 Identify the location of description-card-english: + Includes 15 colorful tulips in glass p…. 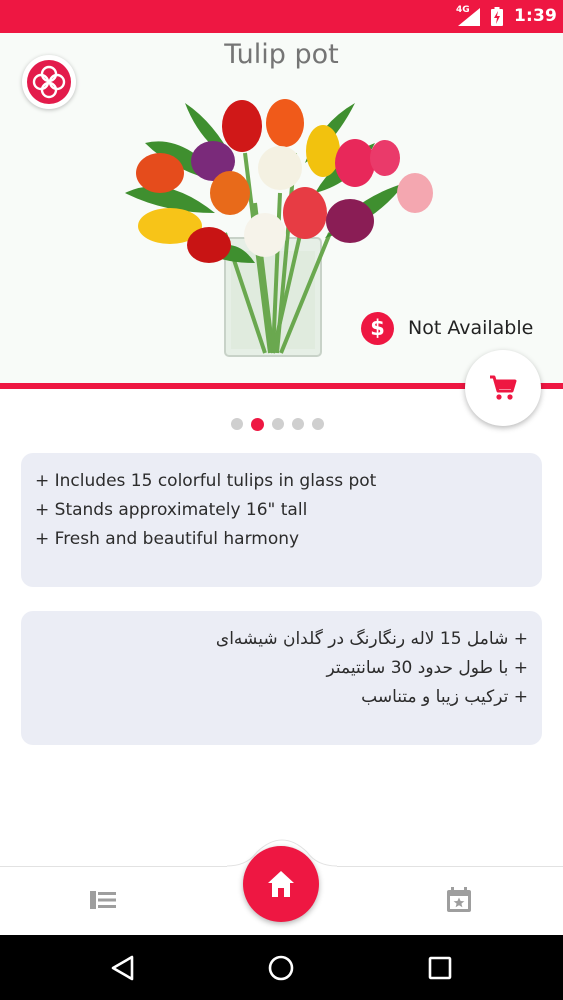
(281, 520).